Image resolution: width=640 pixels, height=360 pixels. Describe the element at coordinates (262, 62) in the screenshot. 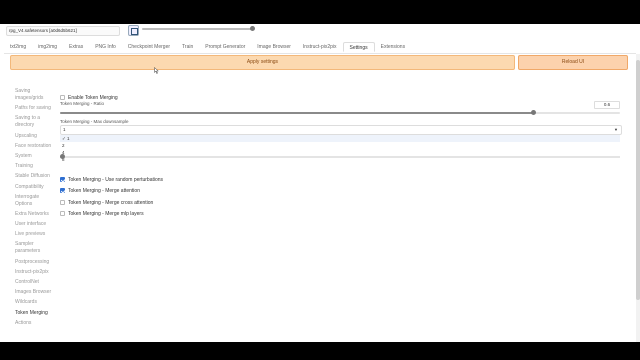

I see `apply-settings-button: Apply settings` at that location.